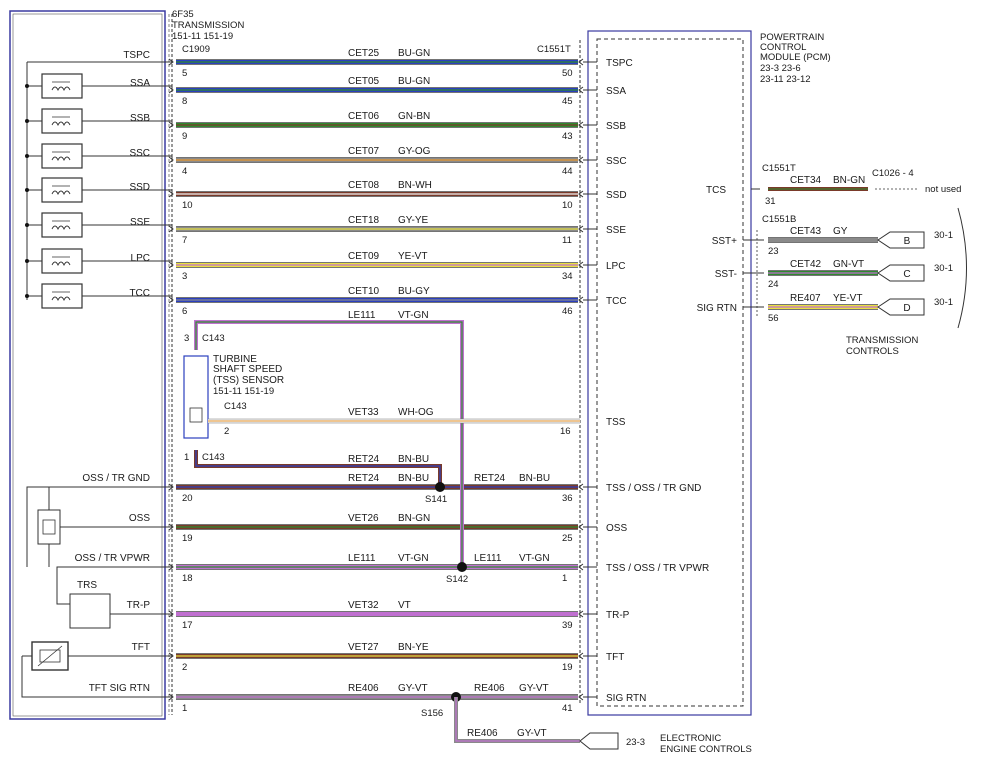 Image resolution: width=984 pixels, height=762 pixels. Describe the element at coordinates (724, 241) in the screenshot. I see `pcm-label: SST+` at that location.